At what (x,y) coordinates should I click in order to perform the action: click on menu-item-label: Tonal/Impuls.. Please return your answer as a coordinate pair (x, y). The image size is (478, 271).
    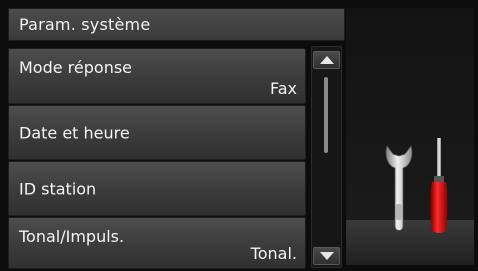
    Looking at the image, I should click on (72, 236).